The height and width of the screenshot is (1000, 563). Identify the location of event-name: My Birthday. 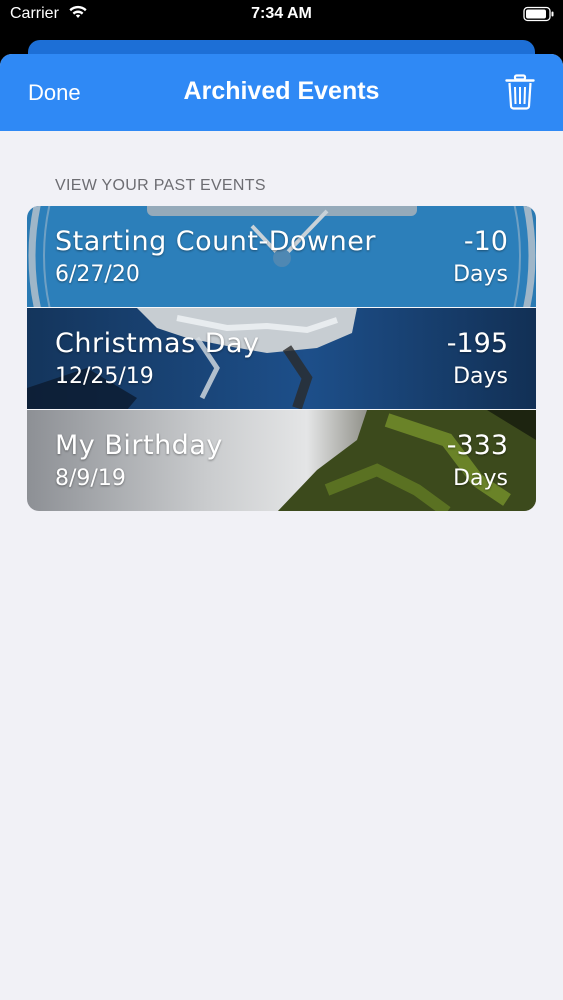
(139, 445).